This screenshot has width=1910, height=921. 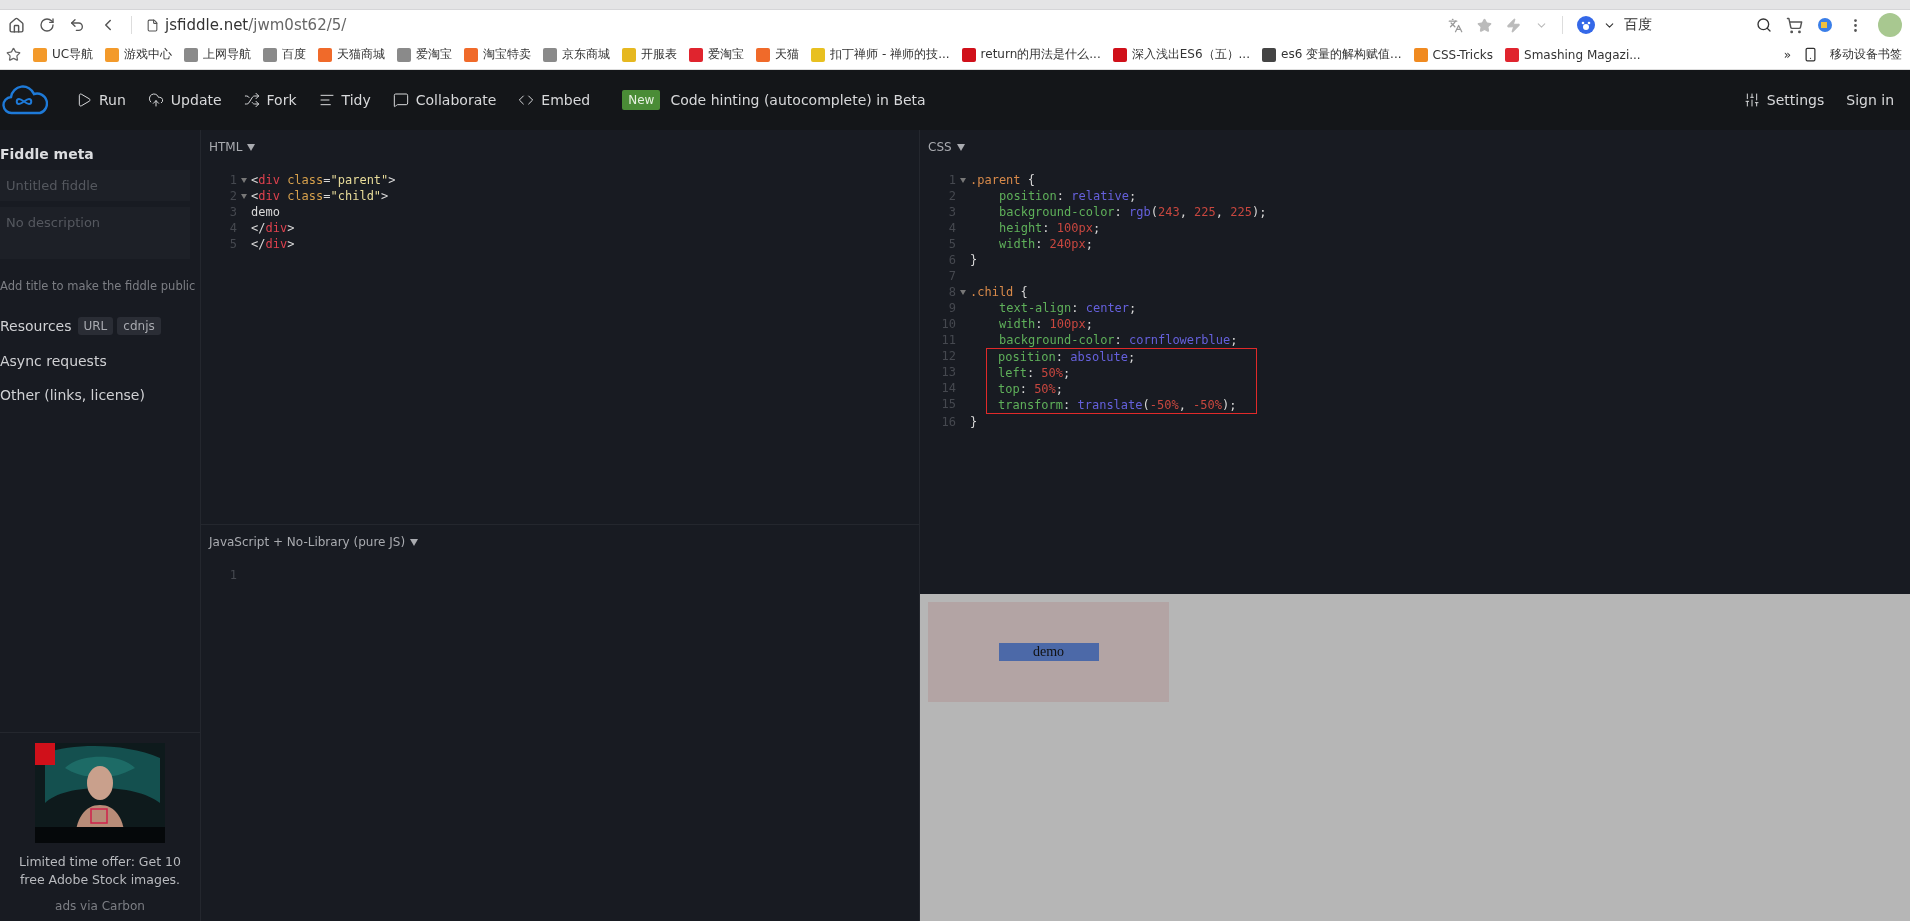 I want to click on address-field: jsfiddle.net/jwm0st62/5/, so click(x=256, y=25).